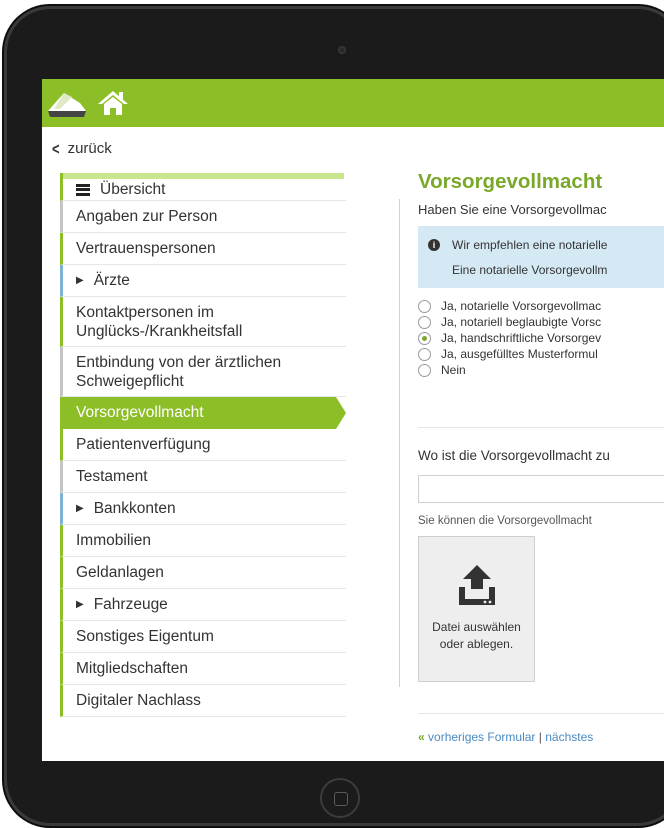  Describe the element at coordinates (147, 216) in the screenshot. I see `sidebar-item-label: Angaben zur Person` at that location.